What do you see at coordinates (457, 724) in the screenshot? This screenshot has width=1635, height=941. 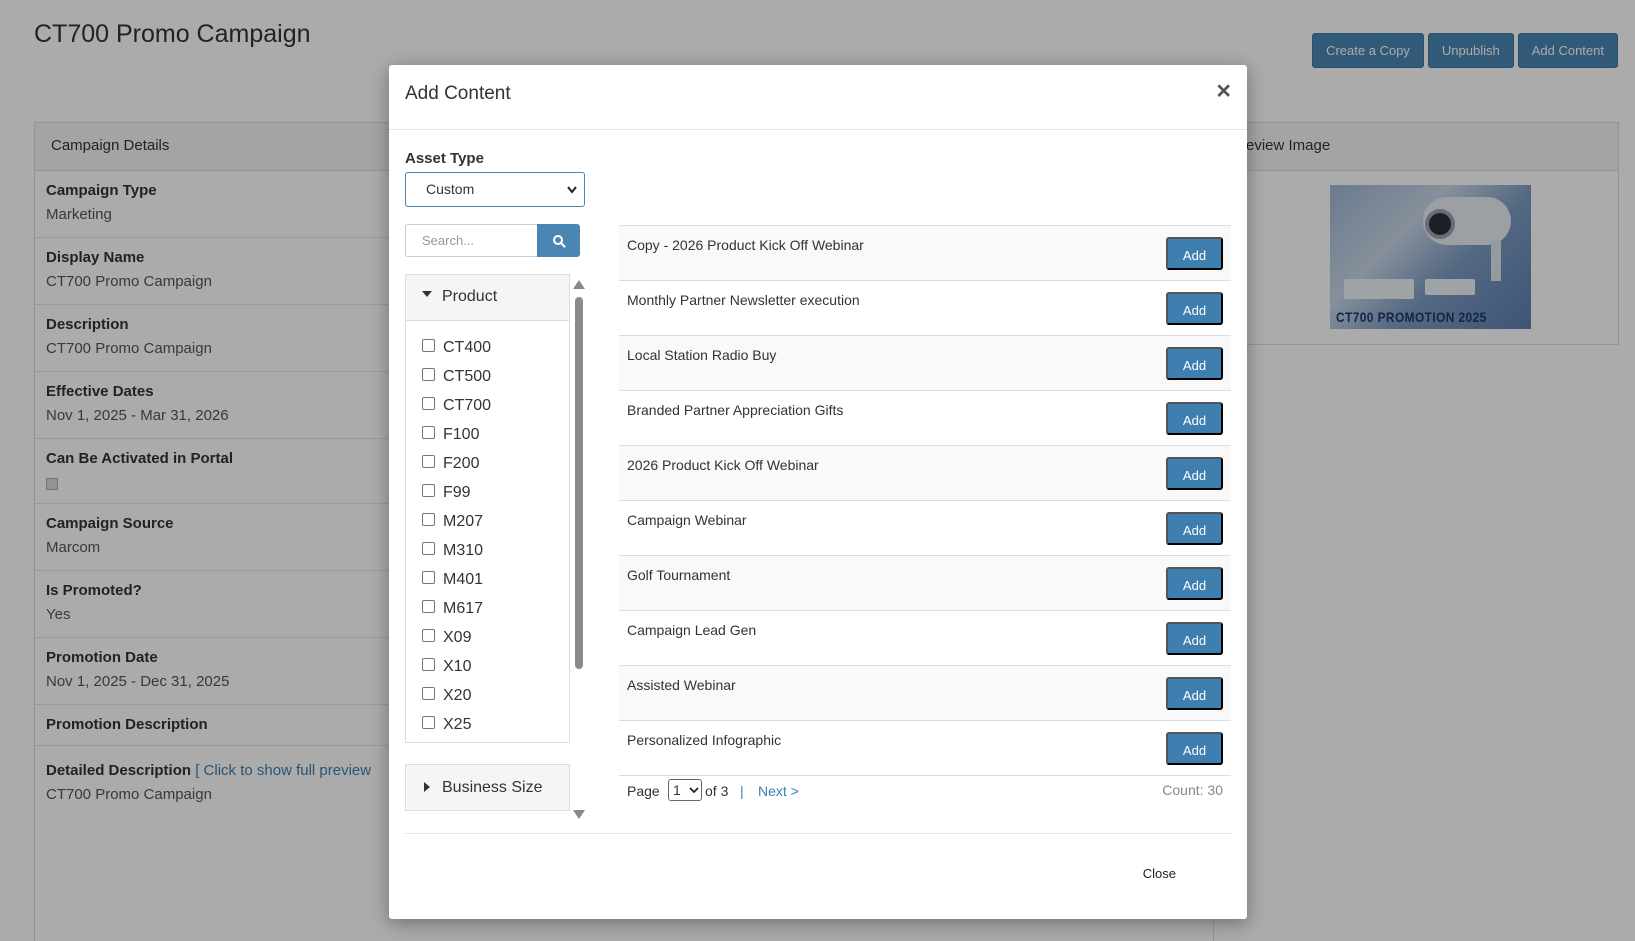 I see `product-option-label: X25` at bounding box center [457, 724].